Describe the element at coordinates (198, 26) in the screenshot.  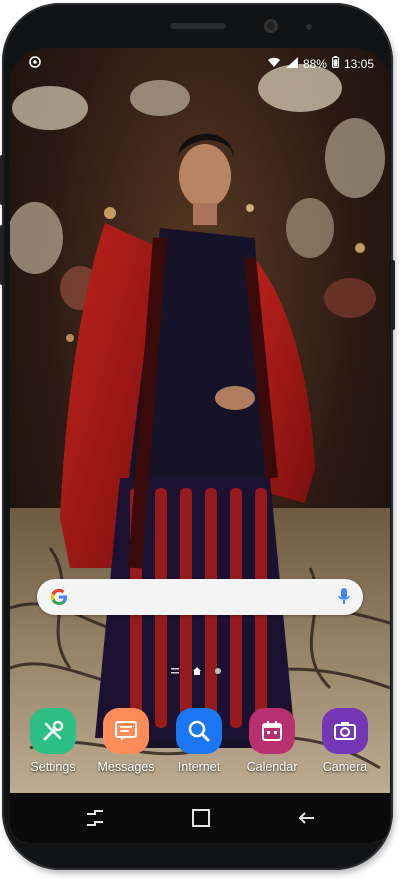
I see `earpiece` at that location.